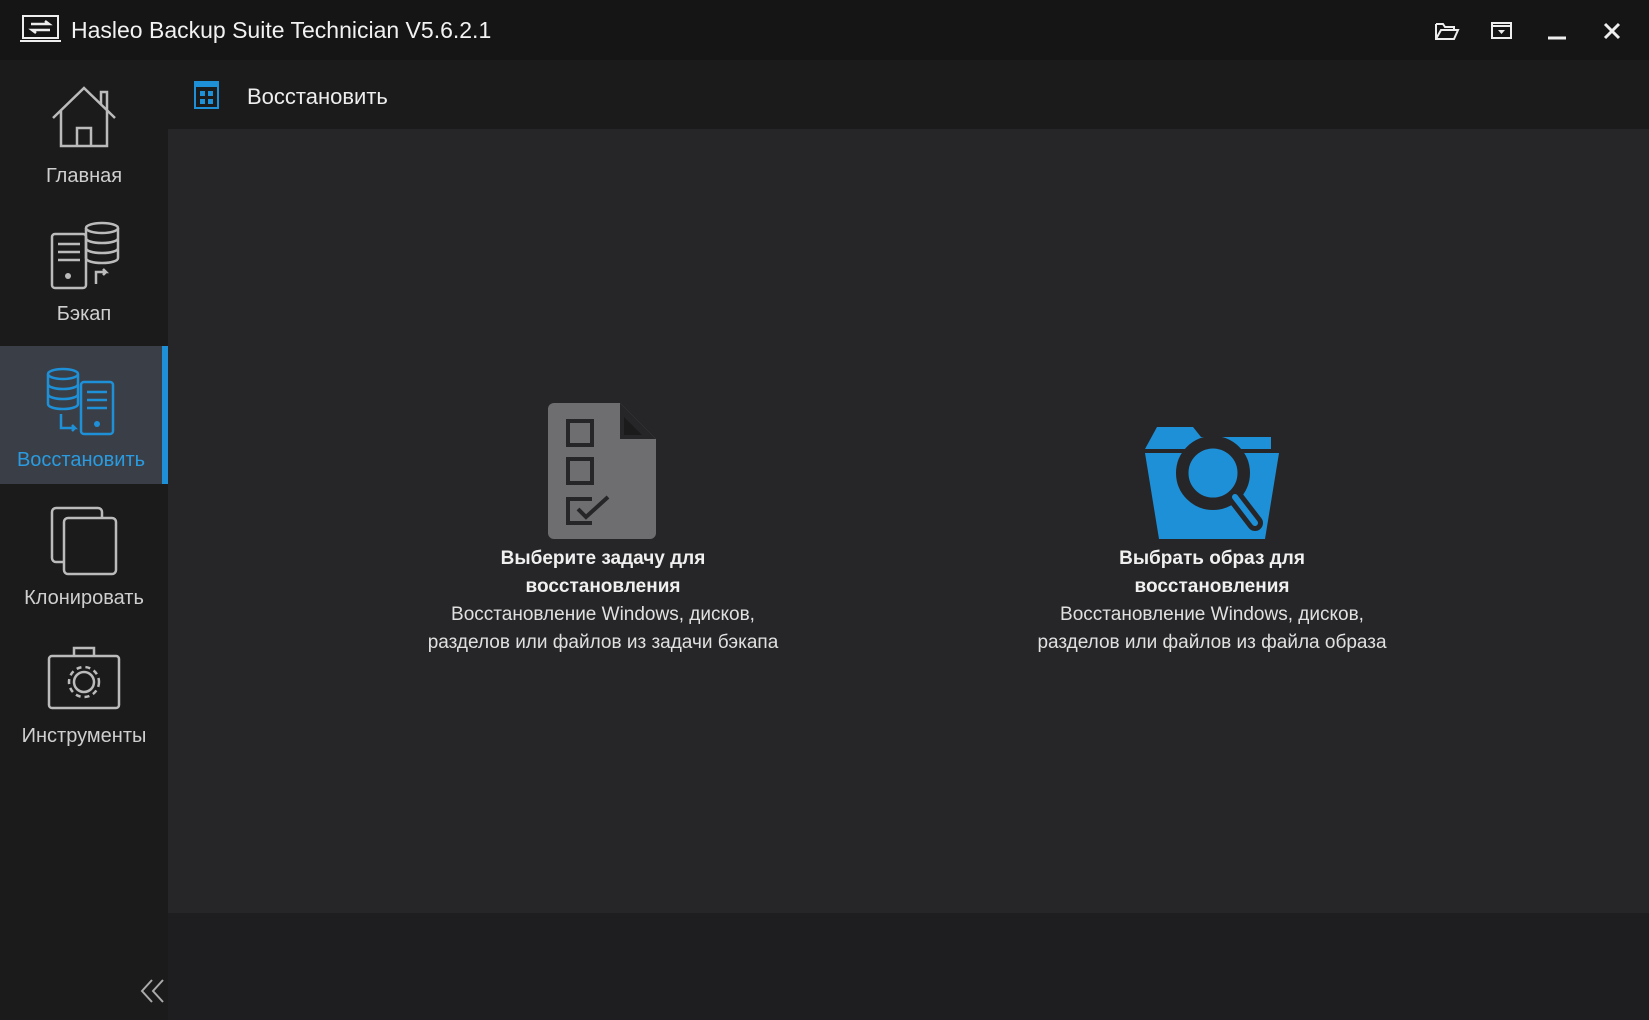  Describe the element at coordinates (603, 572) in the screenshot. I see `card-title: Выберите задачу для восстановления` at that location.